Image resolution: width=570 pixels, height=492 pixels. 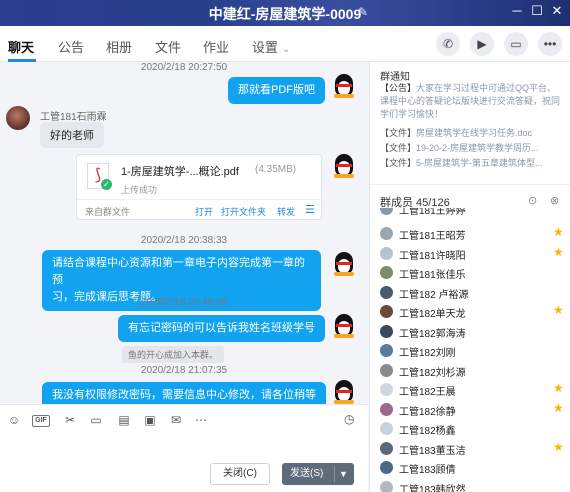 I want to click on tab-bar: 聊天 公告 相册 文件 作业 设置 ⌄ ✆ ▶ ▭ •••, so click(x=285, y=44).